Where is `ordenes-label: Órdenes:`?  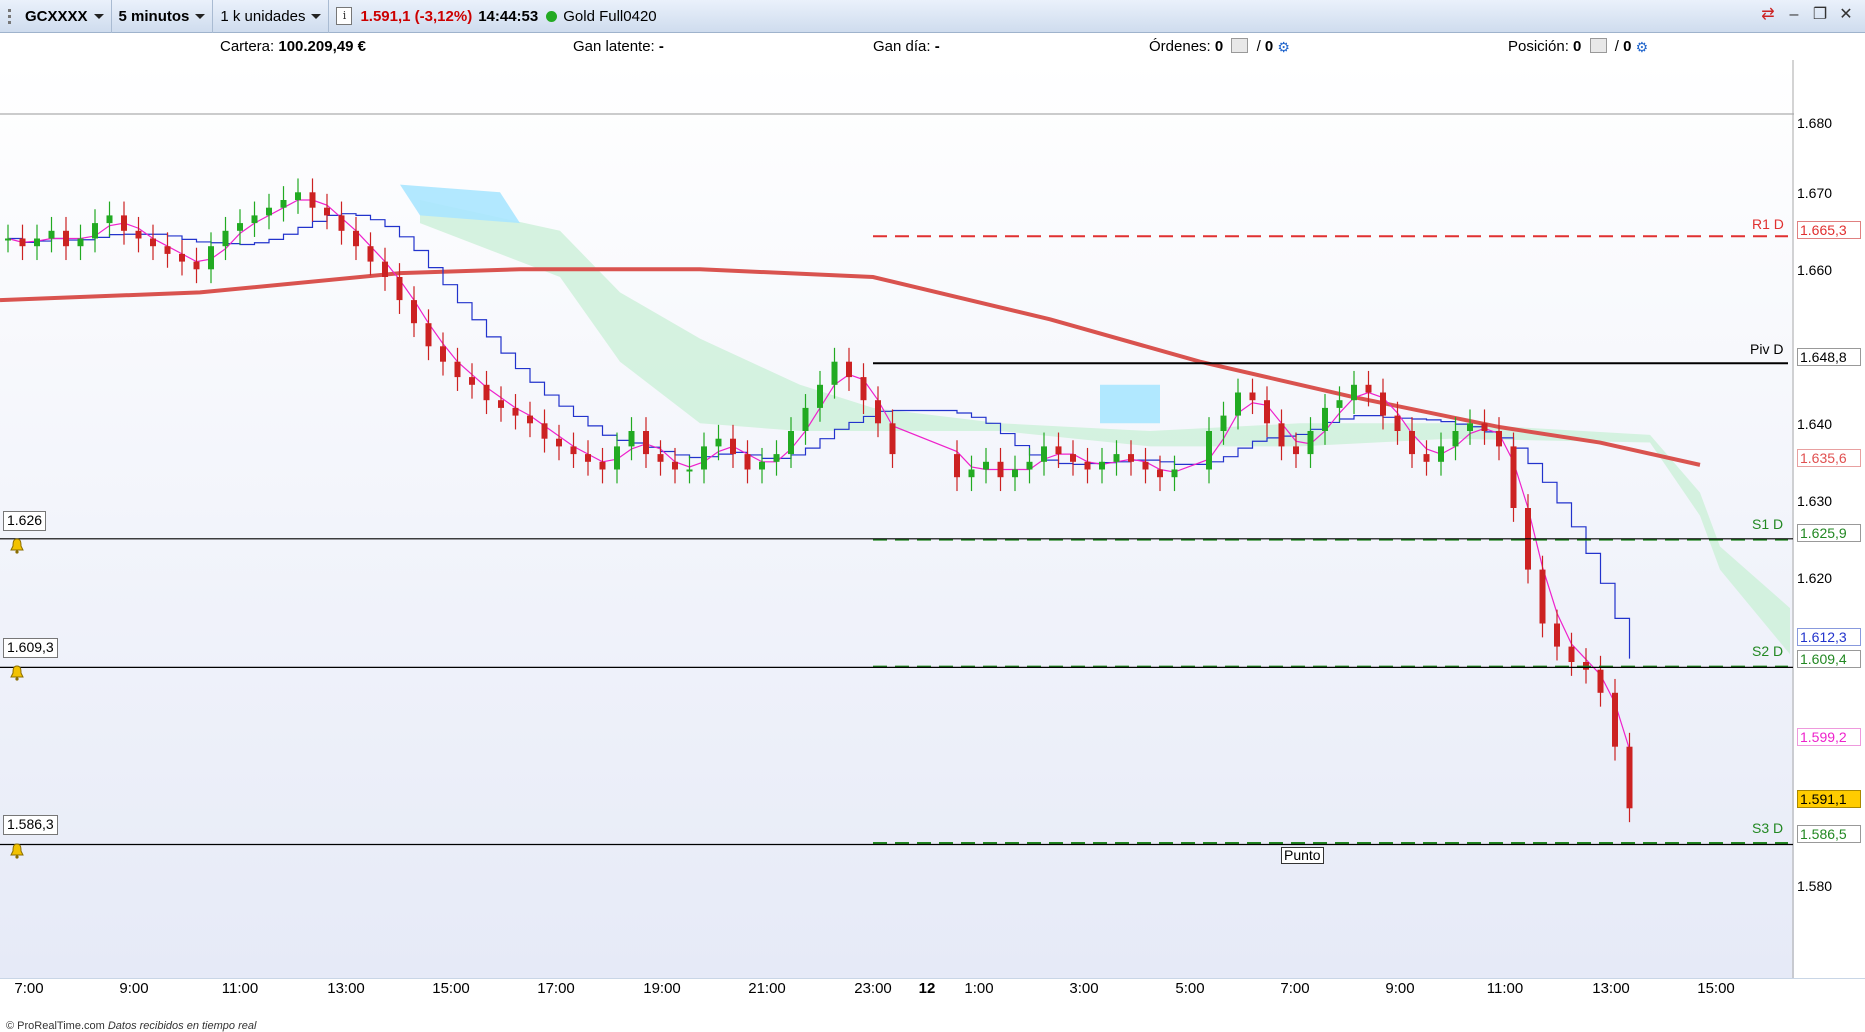
ordenes-label: Órdenes: is located at coordinates (1180, 46).